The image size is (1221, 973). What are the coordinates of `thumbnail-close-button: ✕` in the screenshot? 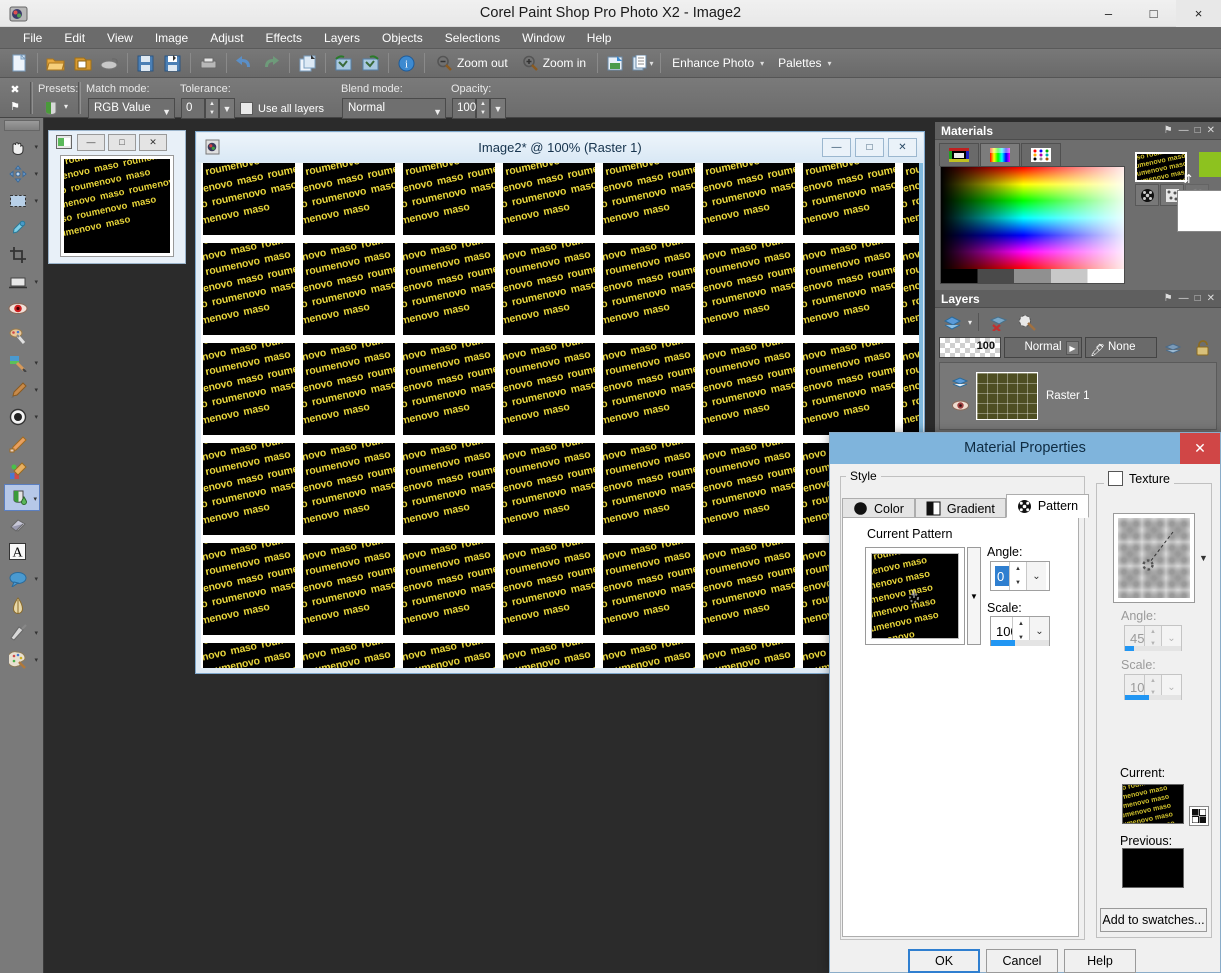 It's located at (153, 142).